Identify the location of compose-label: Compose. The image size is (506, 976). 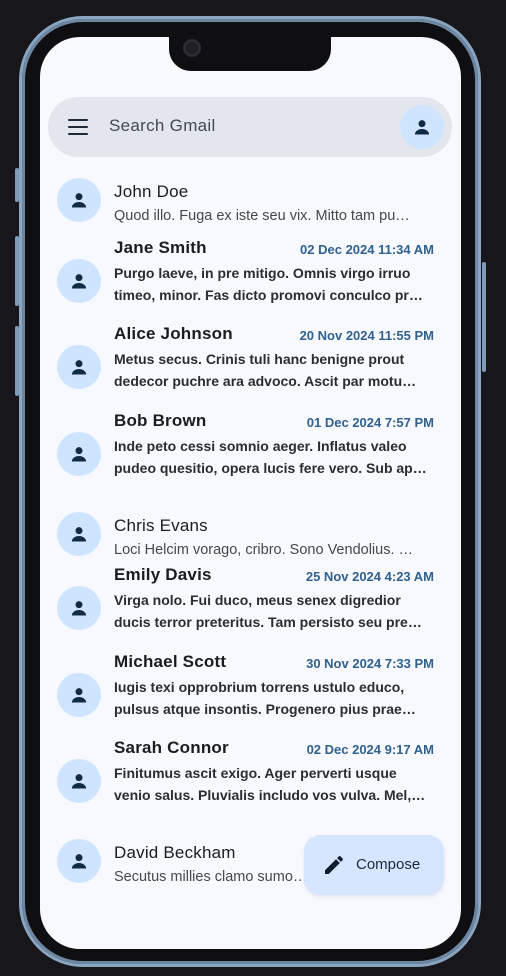
(388, 864).